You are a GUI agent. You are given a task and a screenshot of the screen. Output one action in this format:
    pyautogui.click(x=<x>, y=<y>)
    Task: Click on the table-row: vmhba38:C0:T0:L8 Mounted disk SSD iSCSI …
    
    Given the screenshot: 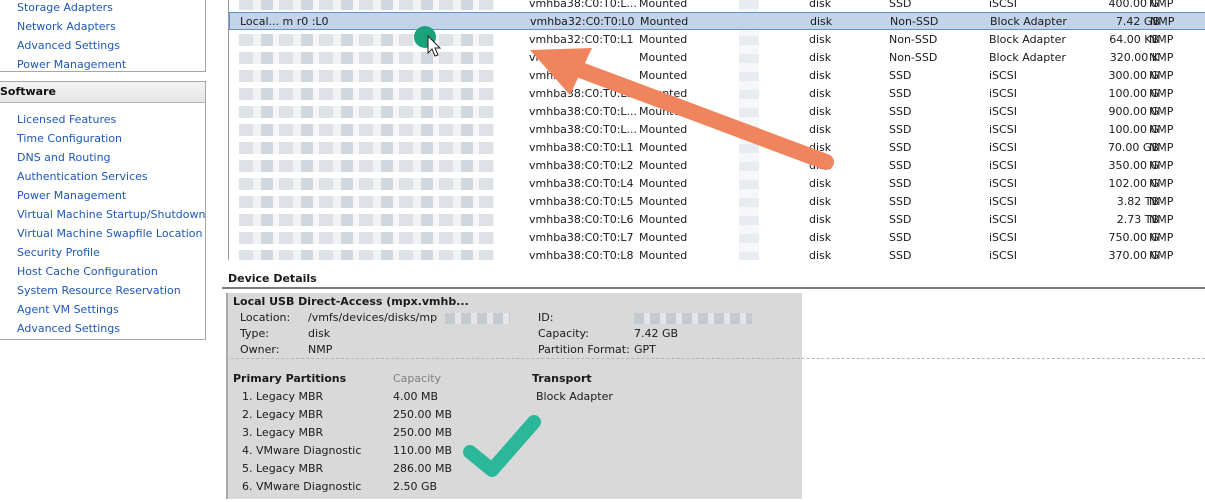 What is the action you would take?
    pyautogui.click(x=717, y=253)
    